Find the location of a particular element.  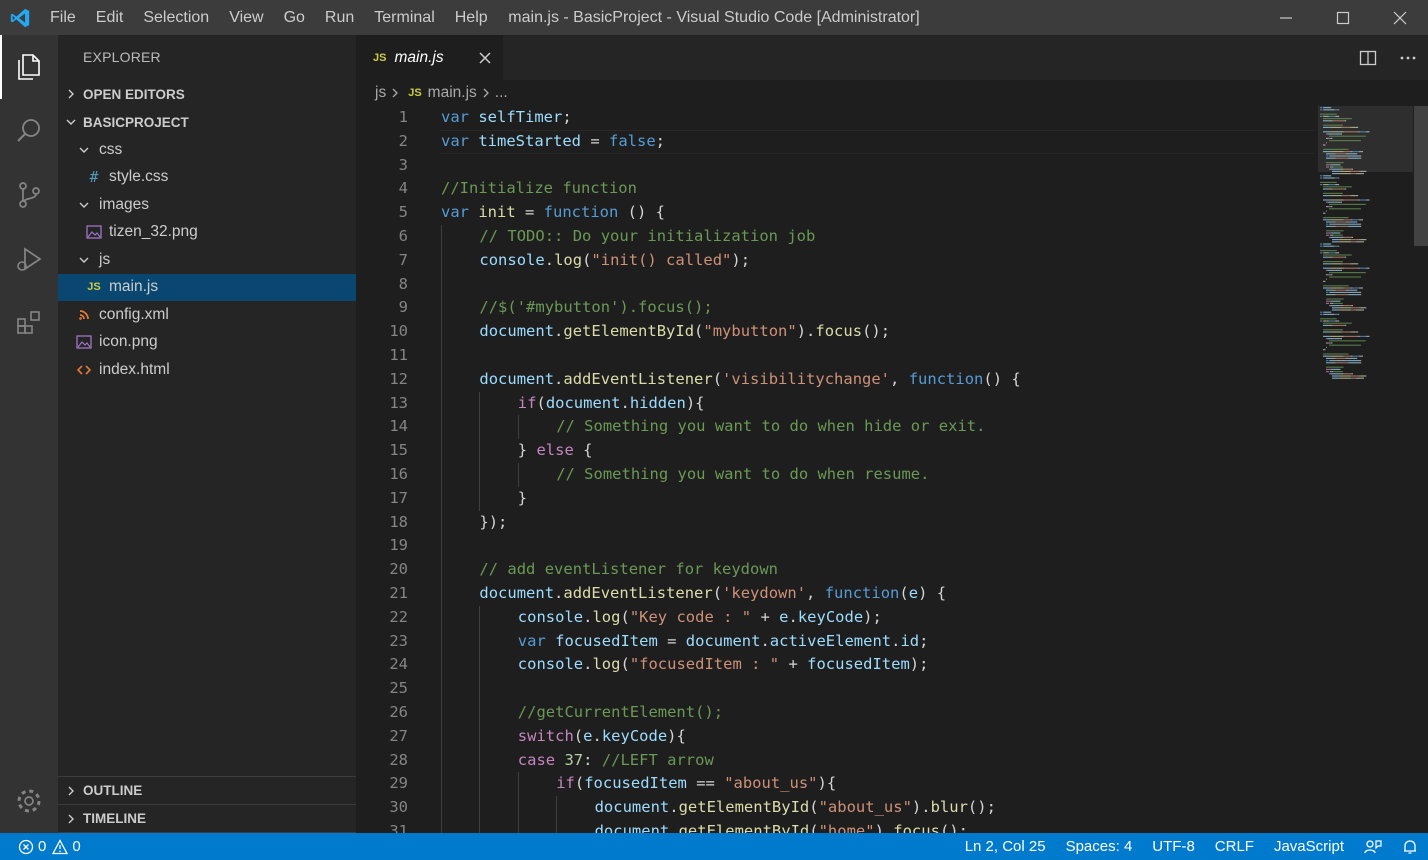

vertical-scrollbar is located at coordinates (1421, 469).